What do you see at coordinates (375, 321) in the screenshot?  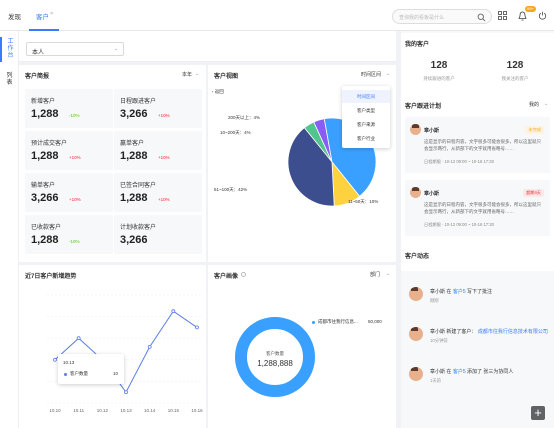 I see `legend-value: 50,000` at bounding box center [375, 321].